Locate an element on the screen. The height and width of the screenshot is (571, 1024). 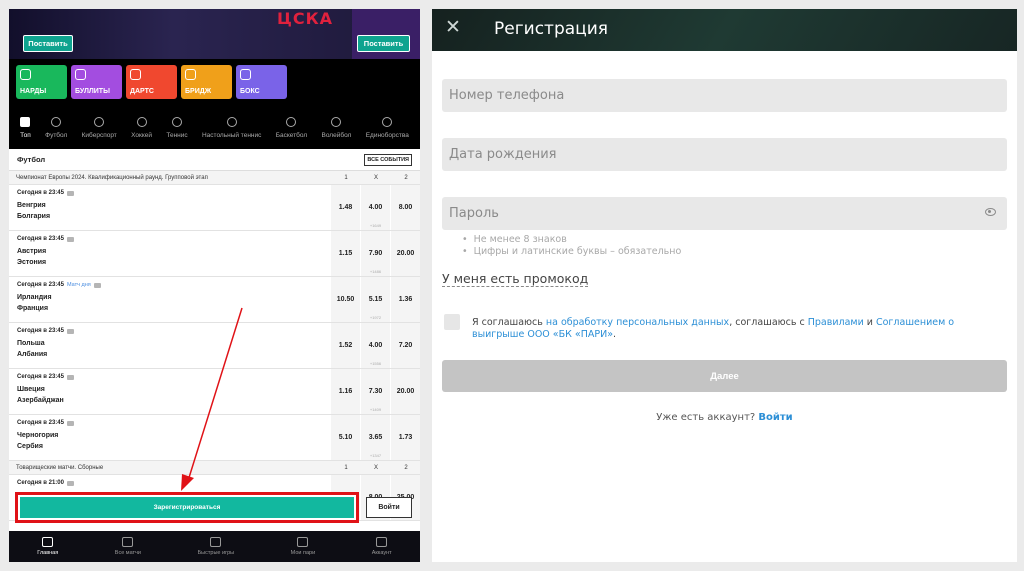
puck-icon is located at coordinates (80, 74).